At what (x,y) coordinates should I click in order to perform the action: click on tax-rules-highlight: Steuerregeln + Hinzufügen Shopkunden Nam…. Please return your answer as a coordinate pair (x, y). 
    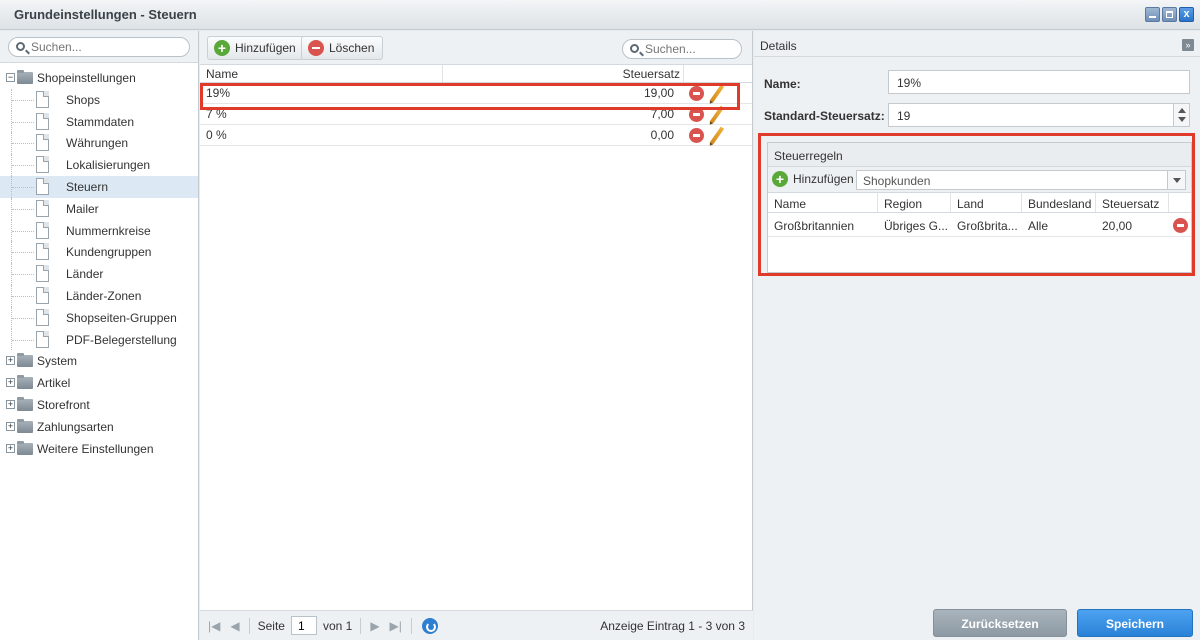
    Looking at the image, I should click on (976, 204).